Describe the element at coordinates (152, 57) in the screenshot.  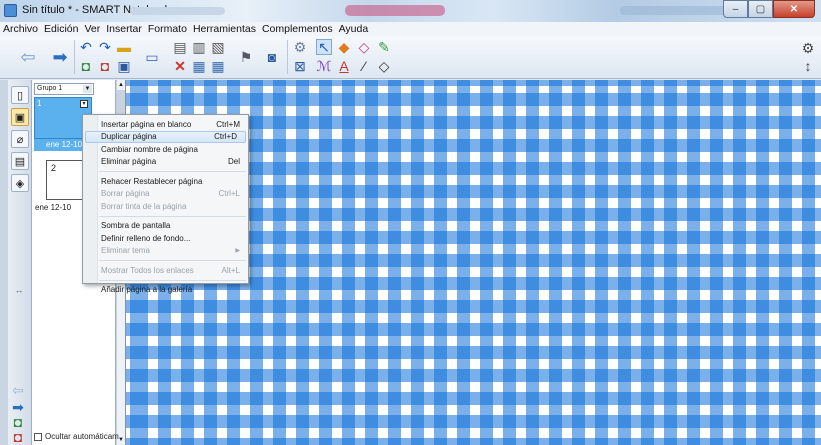
I see `screen-shade-icon: ▭` at that location.